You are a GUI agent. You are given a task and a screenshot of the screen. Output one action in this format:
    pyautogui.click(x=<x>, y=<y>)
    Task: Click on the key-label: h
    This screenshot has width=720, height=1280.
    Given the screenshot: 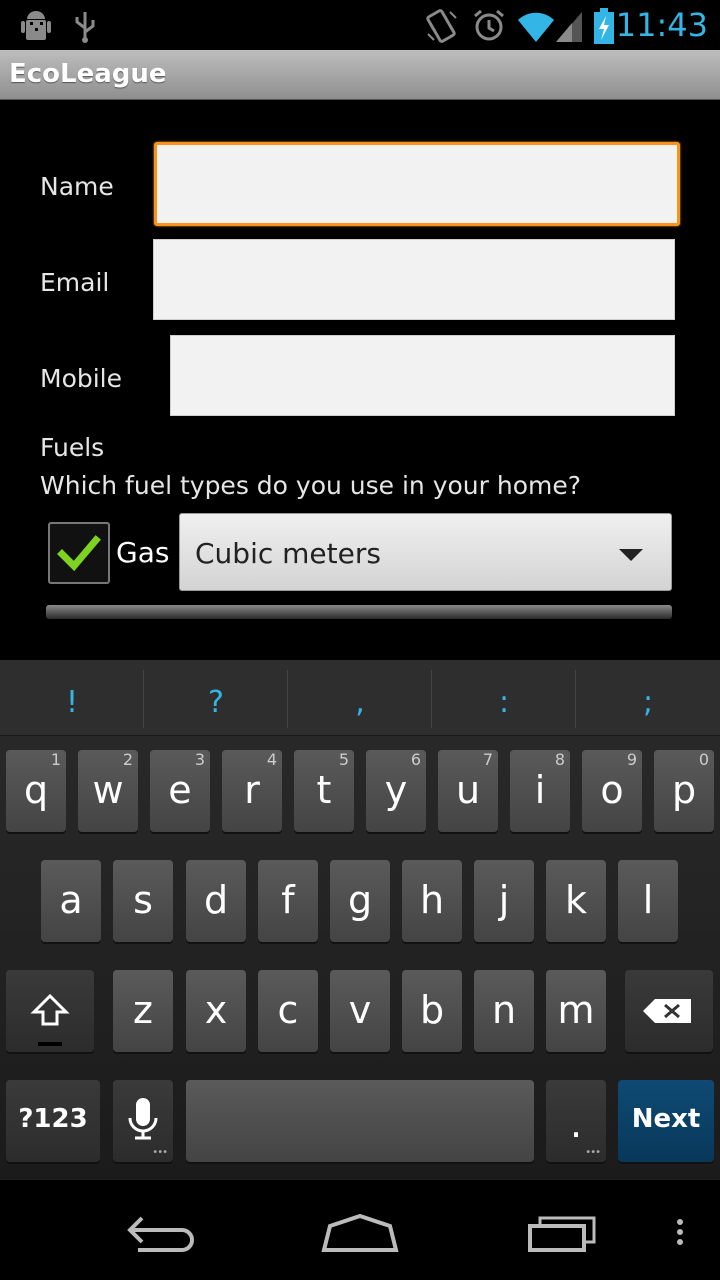 What is the action you would take?
    pyautogui.click(x=432, y=900)
    